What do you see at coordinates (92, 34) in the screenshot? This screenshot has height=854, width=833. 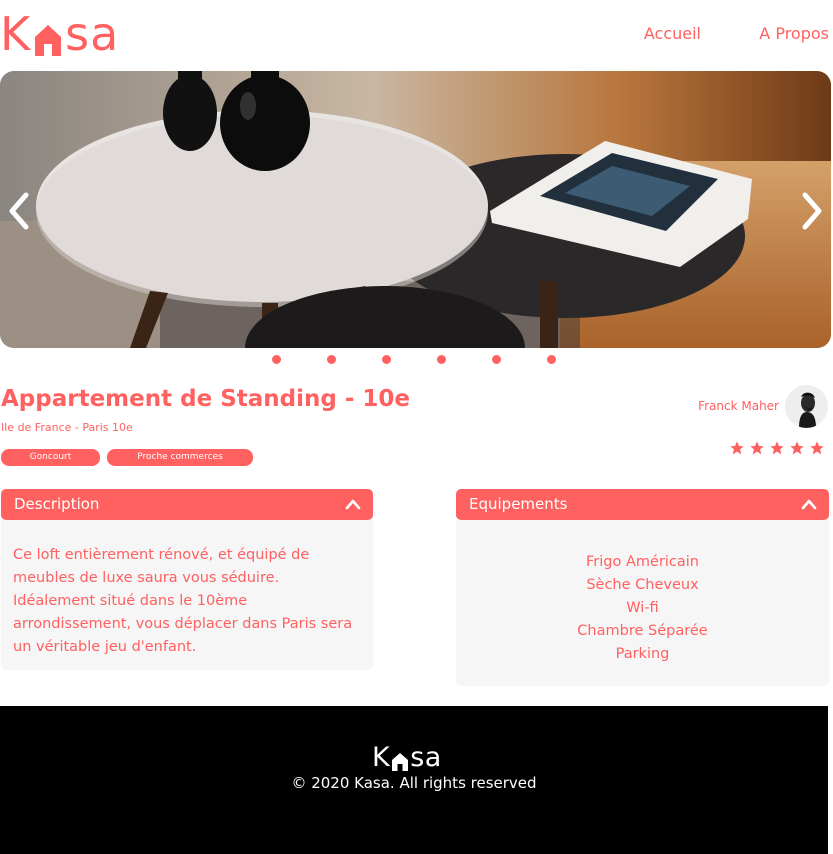 I see `logo-letters-sa: sa` at bounding box center [92, 34].